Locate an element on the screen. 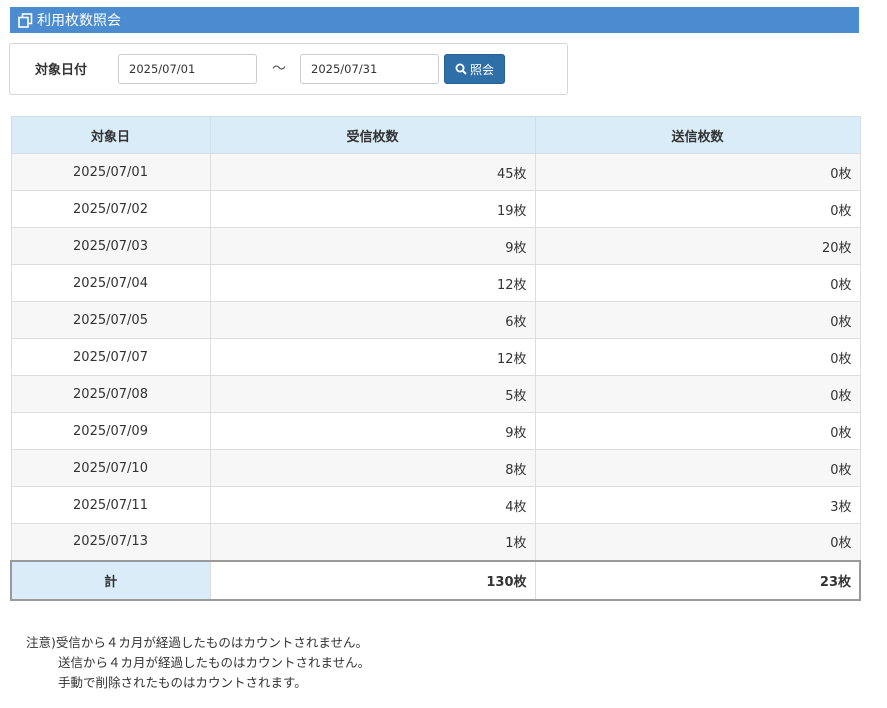 This screenshot has height=708, width=887. row-received: 4枚 is located at coordinates (372, 505).